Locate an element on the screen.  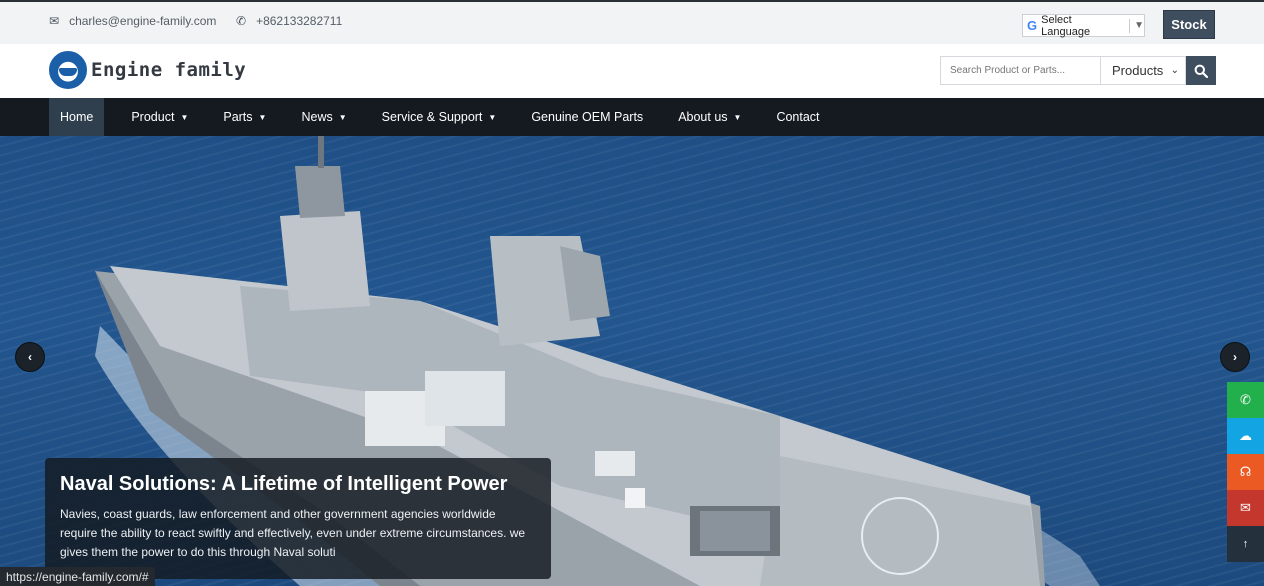
nav-label: About us is located at coordinates (703, 117).